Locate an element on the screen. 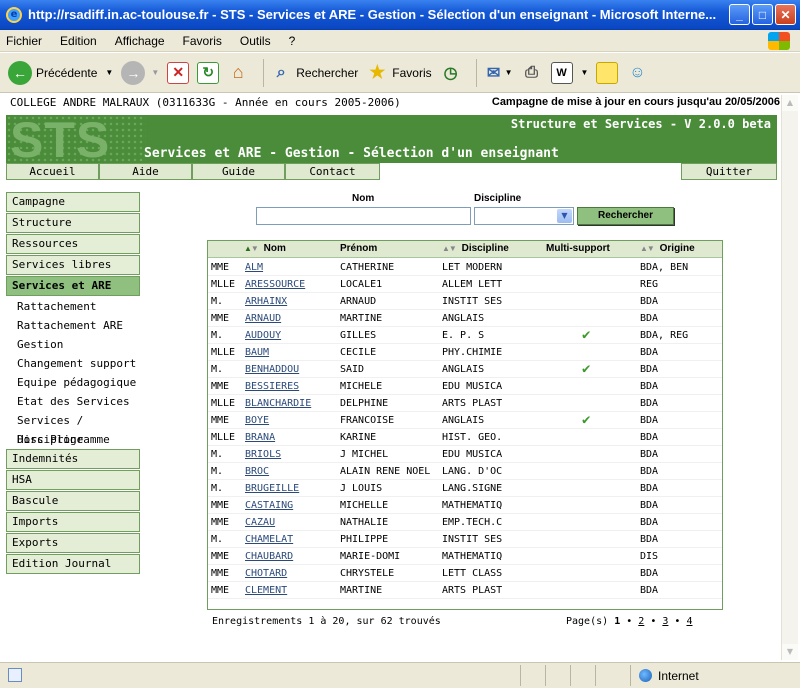  sidebar-item-indemnites: Indemnités is located at coordinates (73, 459).